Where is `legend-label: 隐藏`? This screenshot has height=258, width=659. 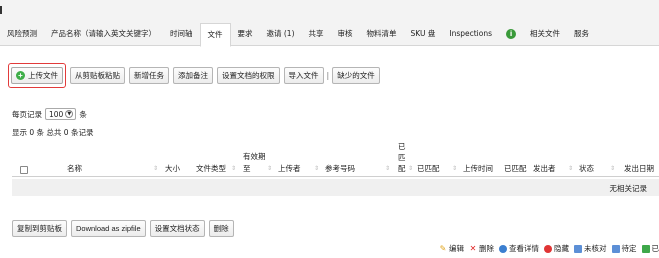 legend-label: 隐藏 is located at coordinates (561, 248).